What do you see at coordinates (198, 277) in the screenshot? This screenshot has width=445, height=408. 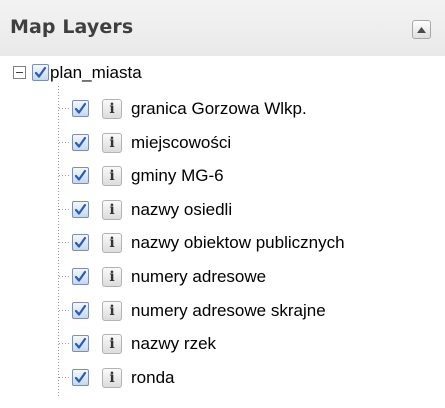 I see `layer-label: numery adresowe` at bounding box center [198, 277].